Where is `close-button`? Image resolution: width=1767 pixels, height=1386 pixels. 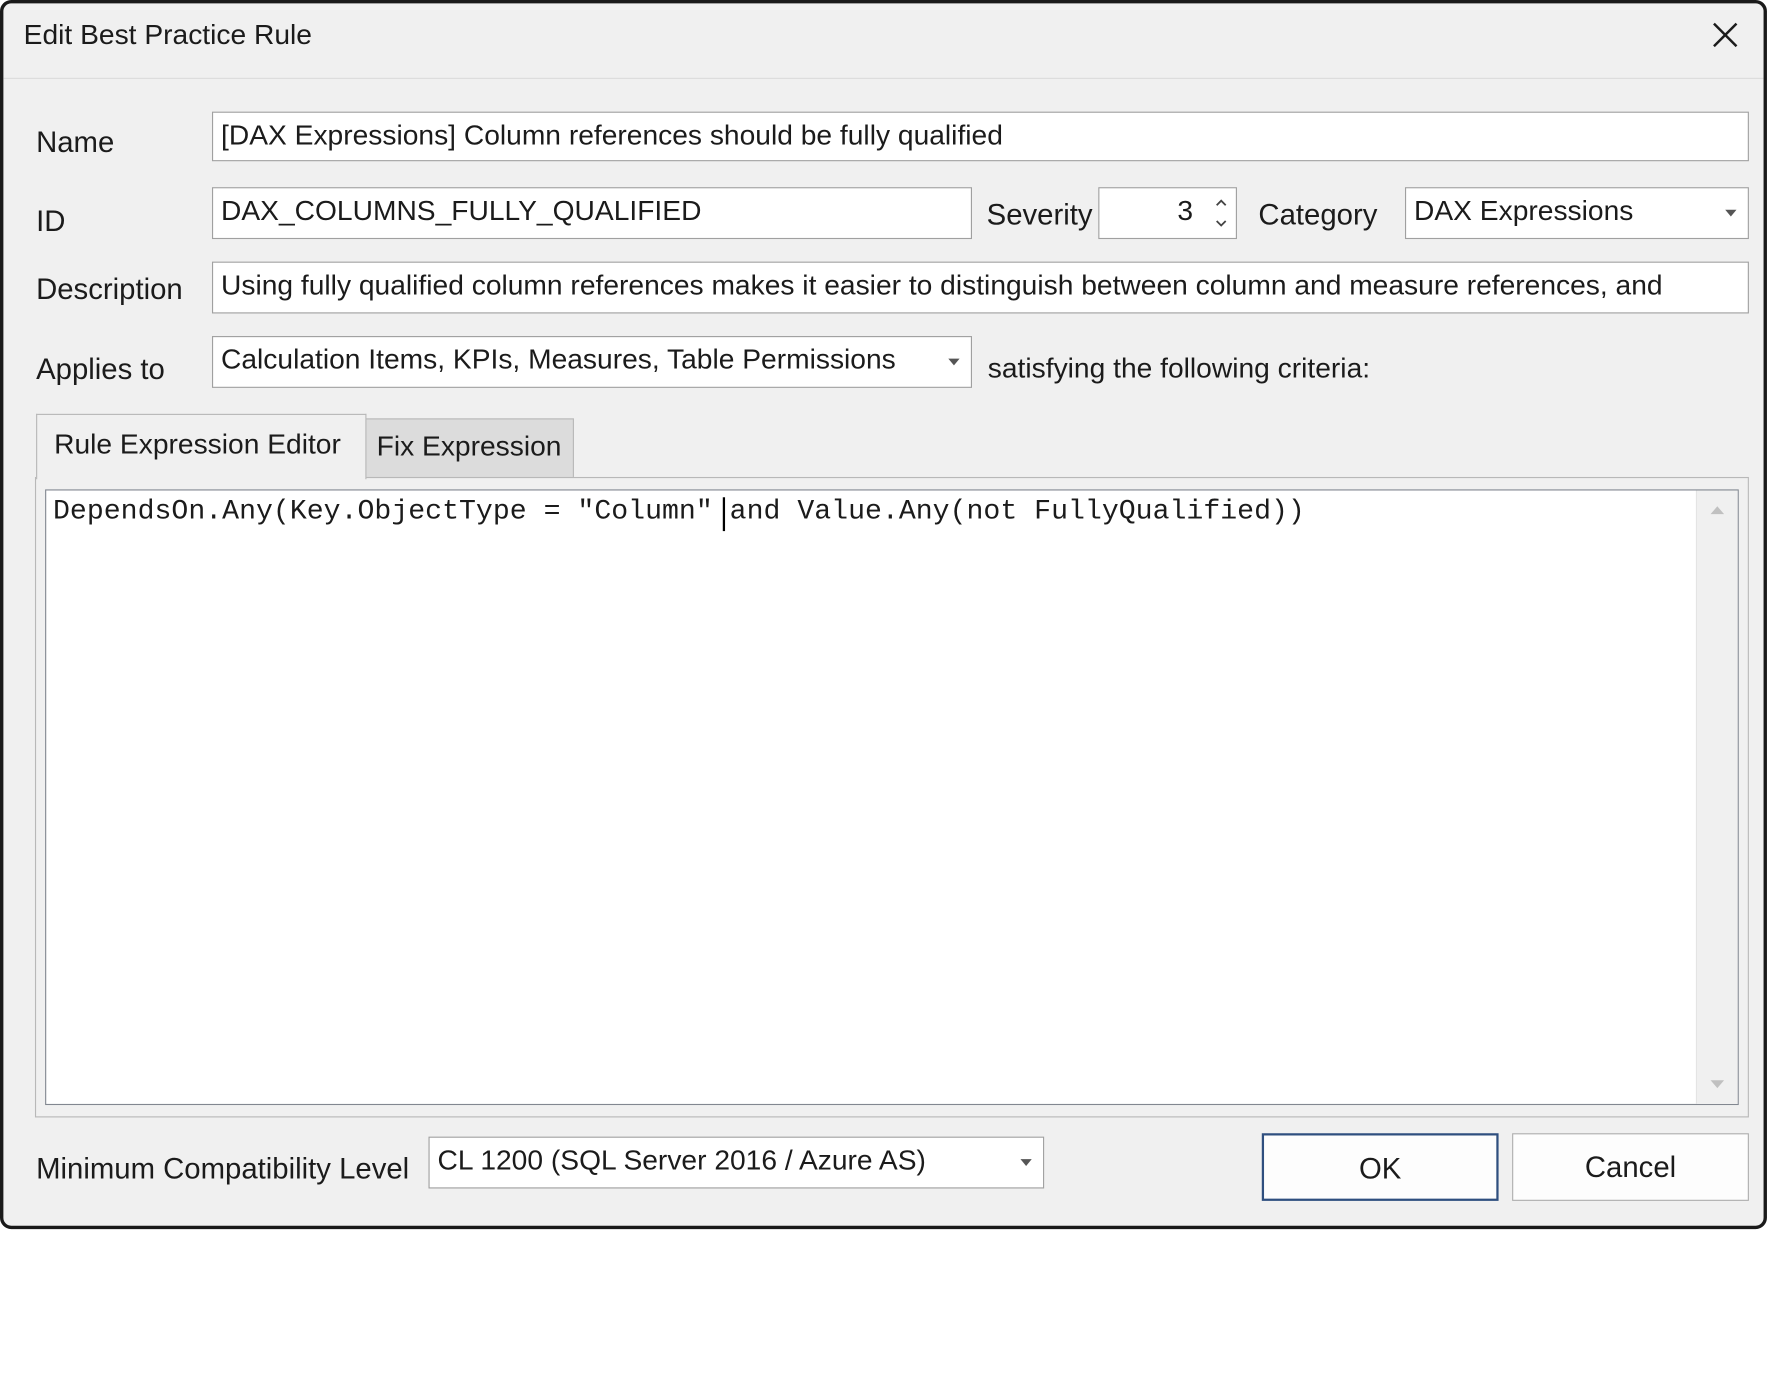
close-button is located at coordinates (1725, 37).